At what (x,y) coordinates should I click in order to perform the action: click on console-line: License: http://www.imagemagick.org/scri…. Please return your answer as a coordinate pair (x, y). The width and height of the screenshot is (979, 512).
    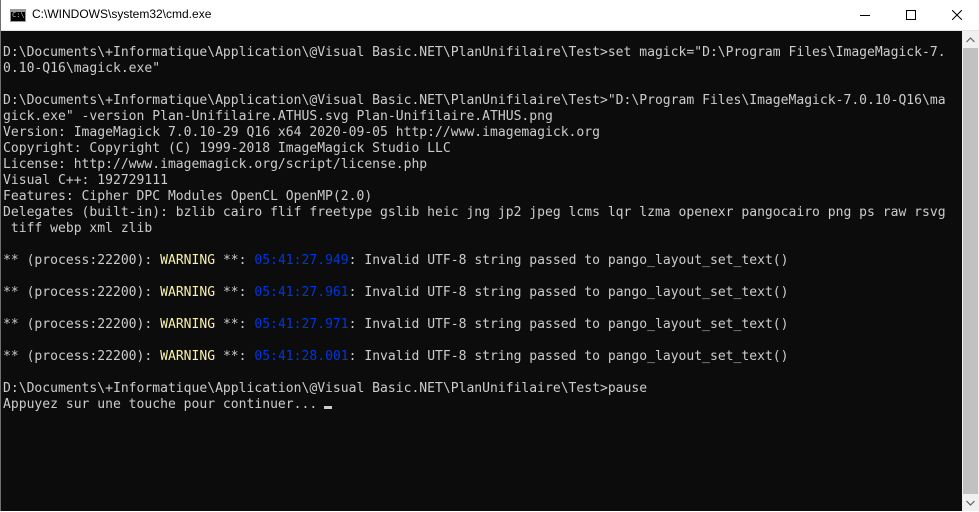
    Looking at the image, I should click on (215, 164).